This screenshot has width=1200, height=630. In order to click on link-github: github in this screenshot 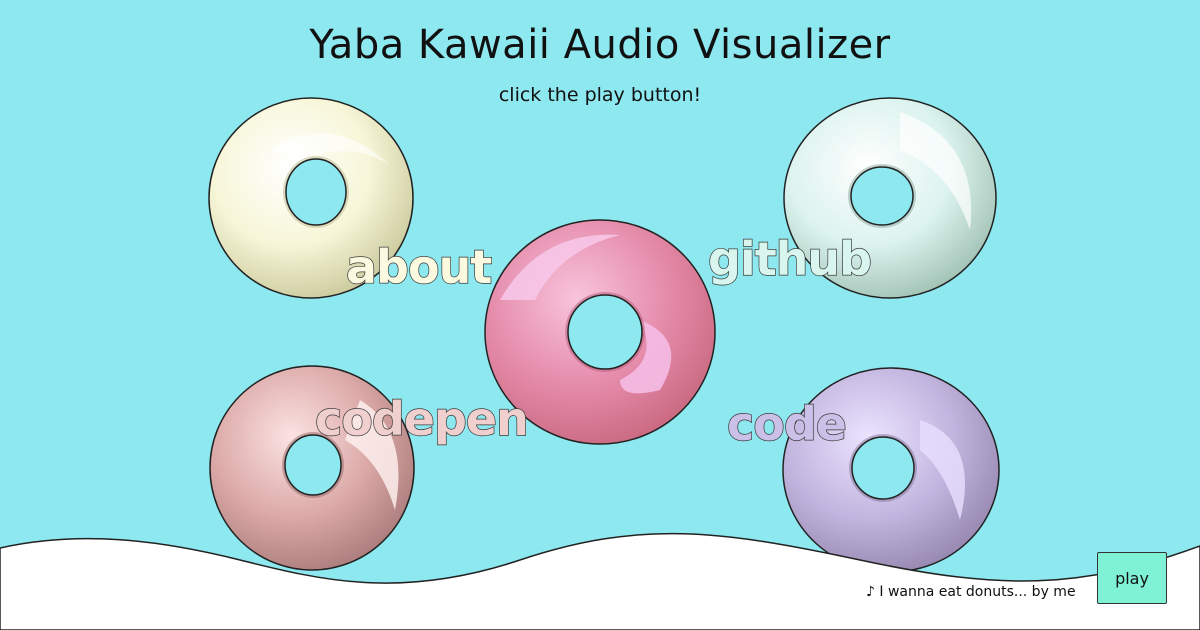, I will do `click(790, 258)`.